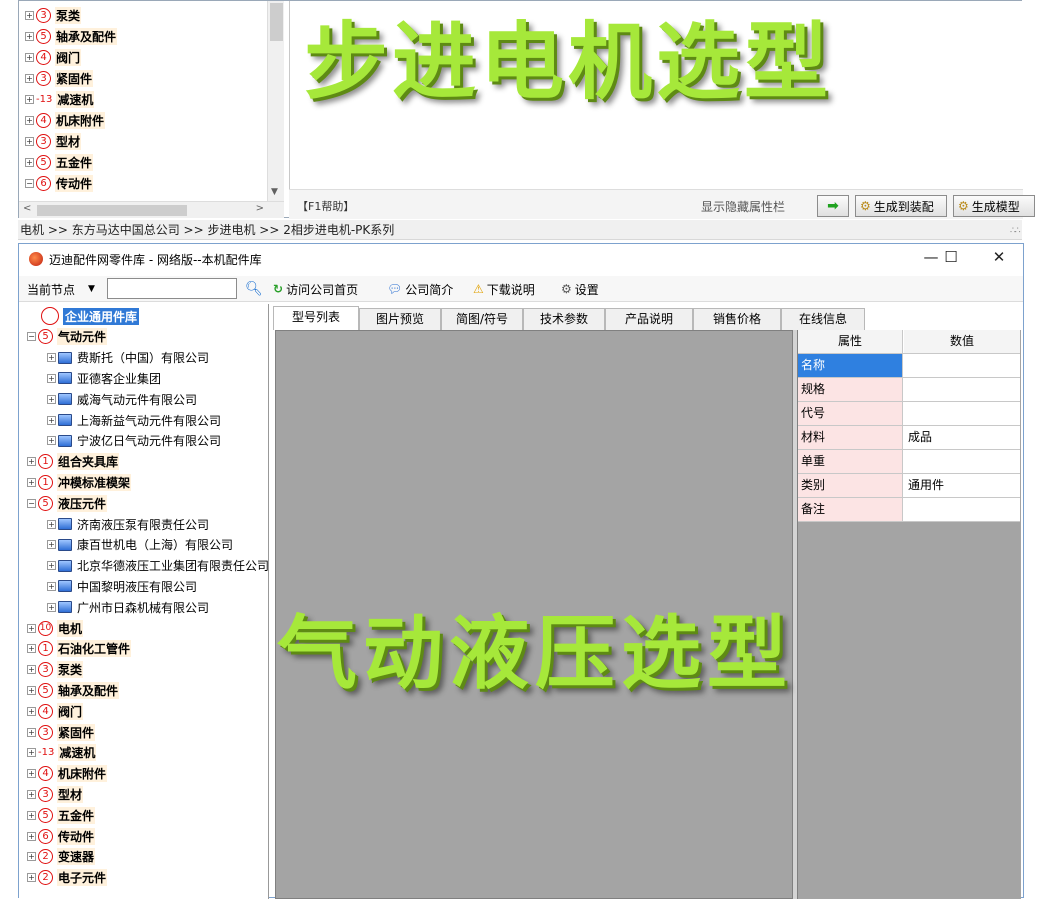 This screenshot has height=899, width=1038. Describe the element at coordinates (61, 815) in the screenshot. I see `tree-category: +5 五金件` at that location.